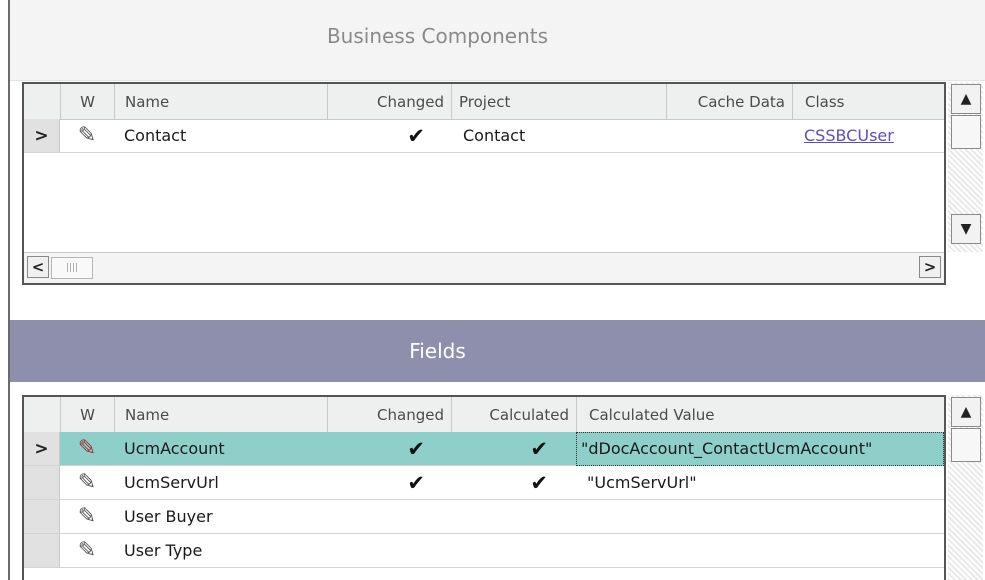 This screenshot has height=580, width=985. Describe the element at coordinates (174, 448) in the screenshot. I see `field-row-name: UcmAccount` at that location.